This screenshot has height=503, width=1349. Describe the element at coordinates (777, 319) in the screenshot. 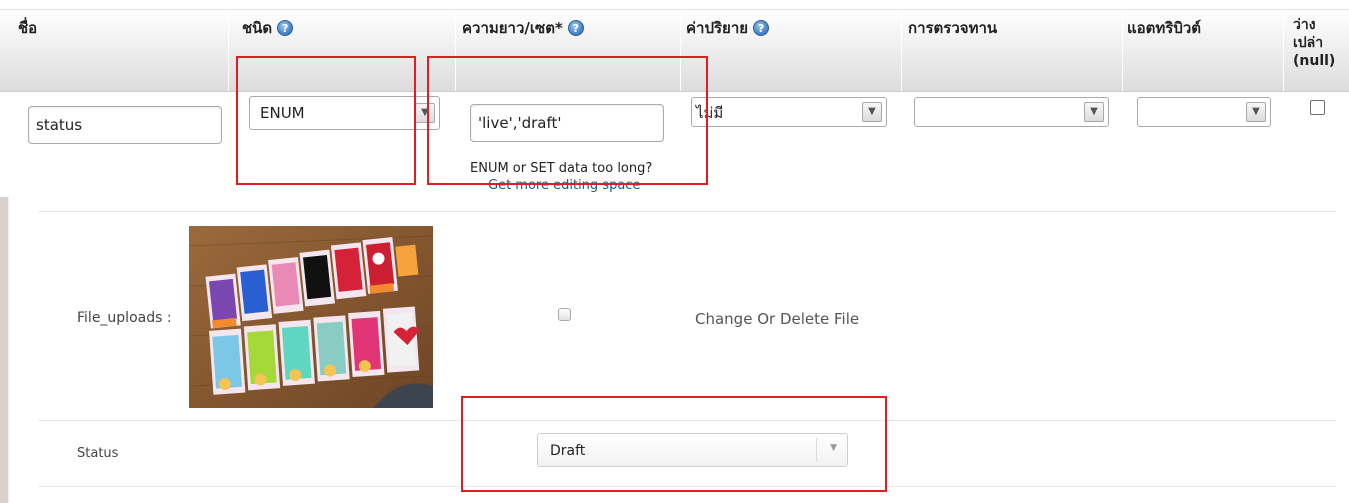

I see `change-or-delete-file-label: Change Or Delete File` at that location.